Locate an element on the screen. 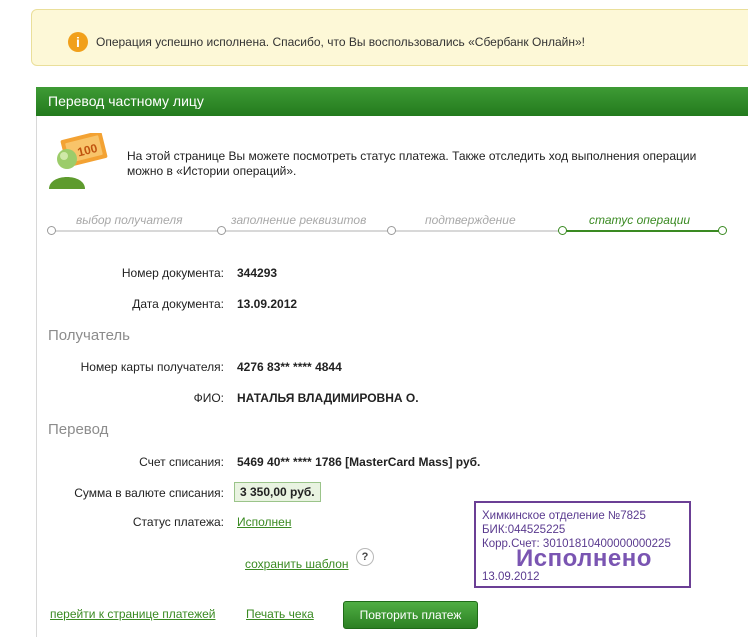  stamp-bik: БИК:044525225 is located at coordinates (524, 530).